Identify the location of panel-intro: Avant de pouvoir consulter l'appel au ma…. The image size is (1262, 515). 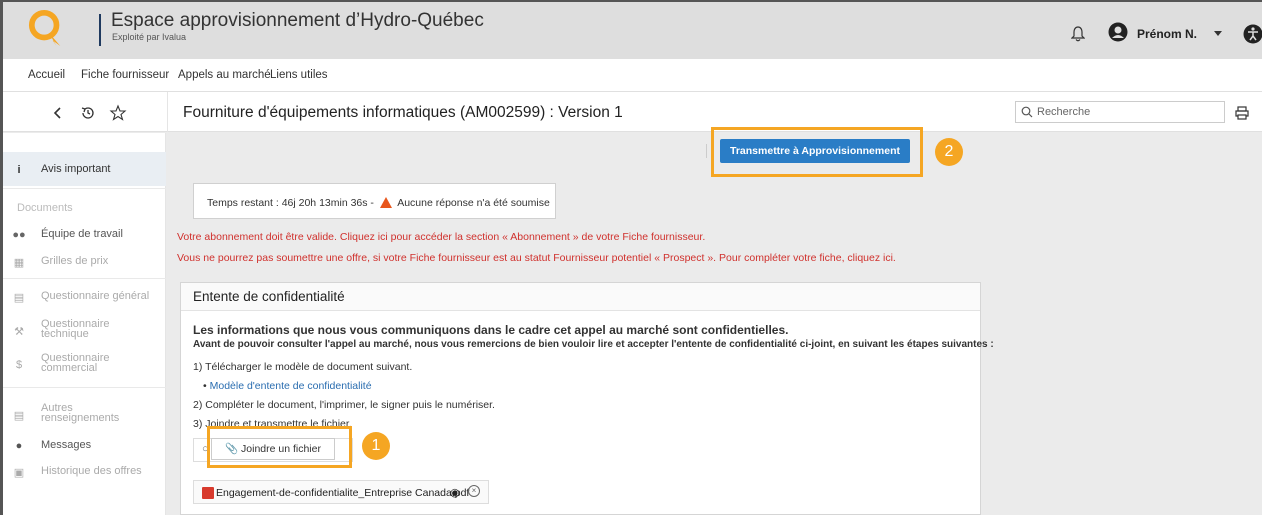
(593, 344).